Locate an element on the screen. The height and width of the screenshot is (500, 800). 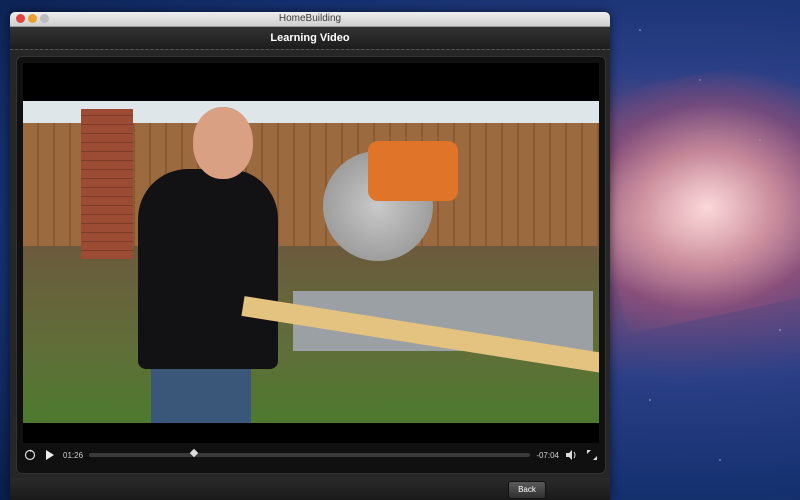
page-header: Learning Video is located at coordinates (310, 38).